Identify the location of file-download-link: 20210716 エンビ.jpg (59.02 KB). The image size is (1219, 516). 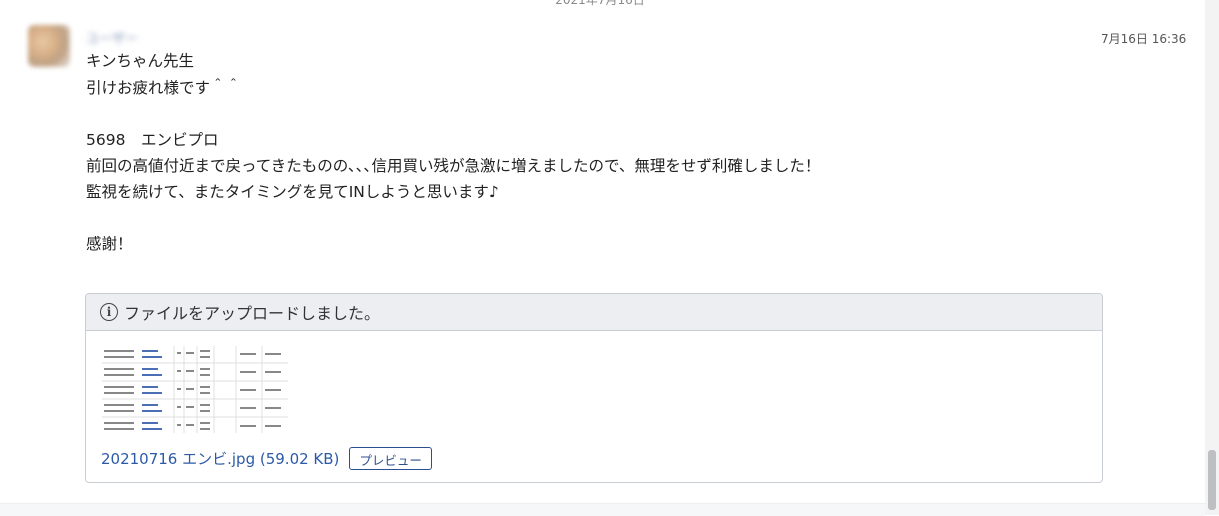
(220, 458).